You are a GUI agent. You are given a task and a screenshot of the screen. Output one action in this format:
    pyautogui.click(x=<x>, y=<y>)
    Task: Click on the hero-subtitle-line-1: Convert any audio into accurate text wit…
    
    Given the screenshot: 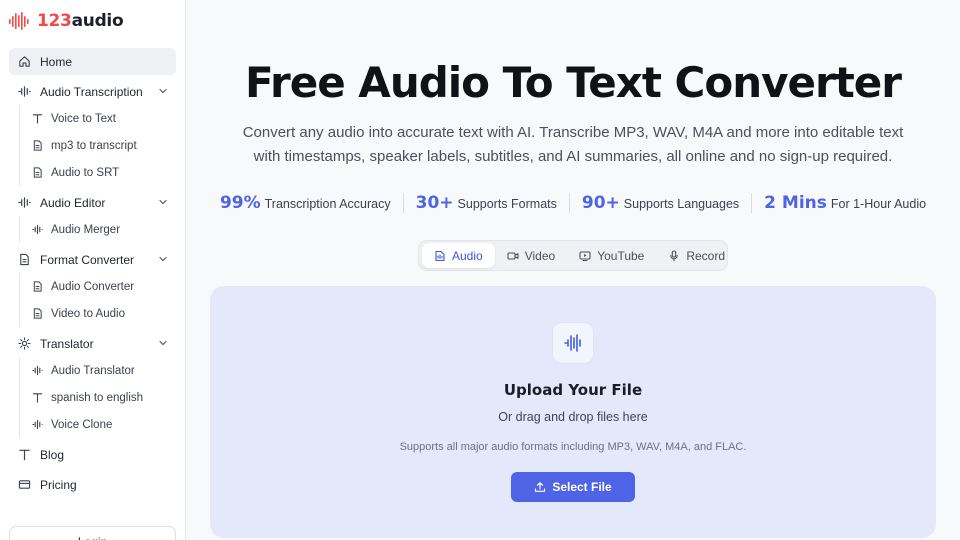 What is the action you would take?
    pyautogui.click(x=573, y=132)
    